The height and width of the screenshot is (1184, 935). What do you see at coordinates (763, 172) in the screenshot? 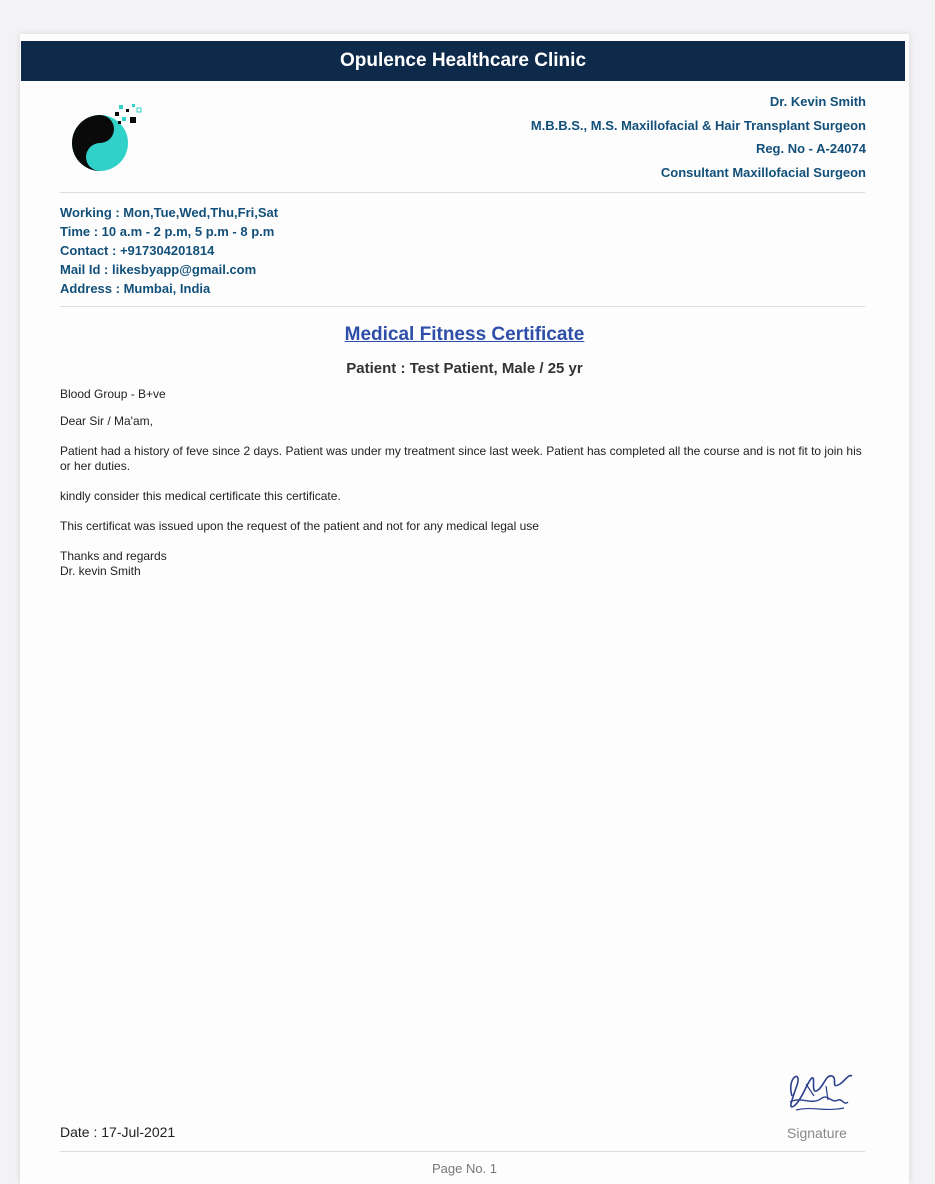
I see `doctor-role: Consultant Maxillofacial Surgeon` at bounding box center [763, 172].